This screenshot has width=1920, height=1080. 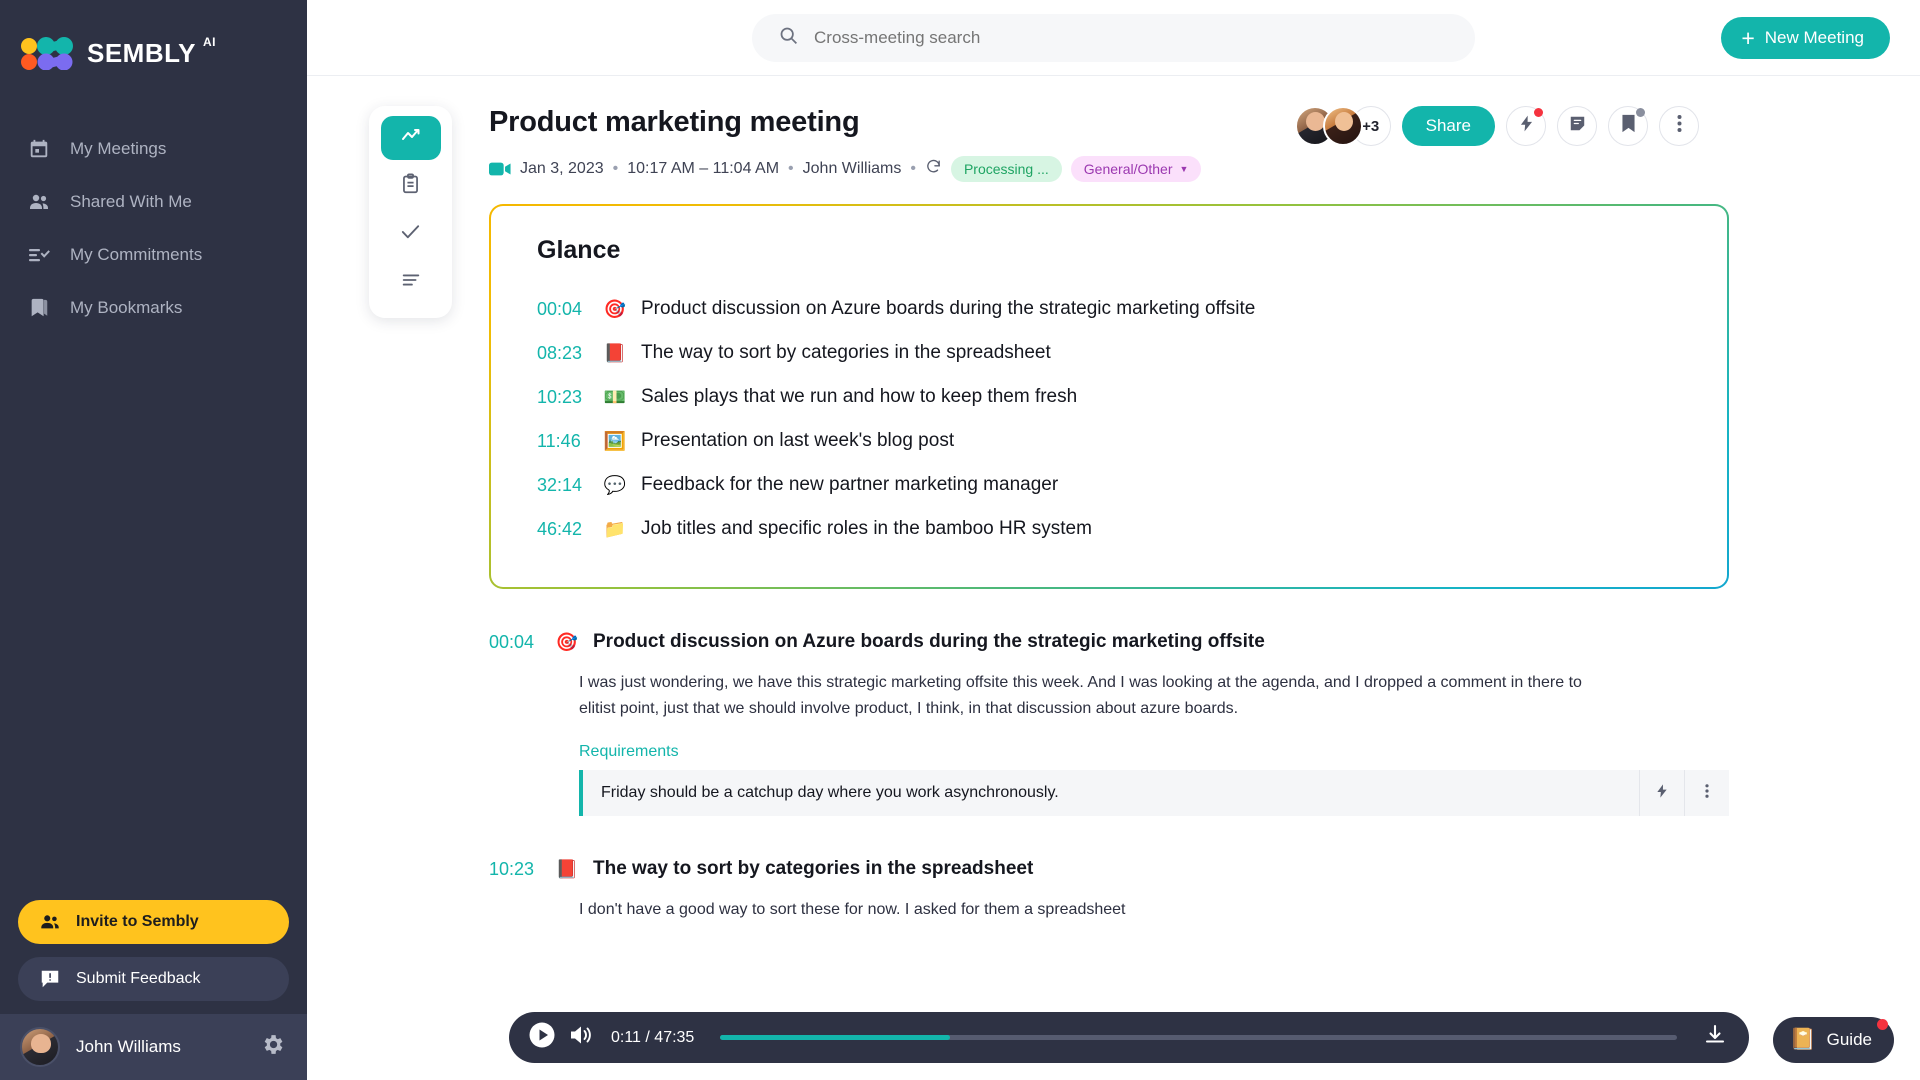 I want to click on avatar, so click(x=1342, y=126).